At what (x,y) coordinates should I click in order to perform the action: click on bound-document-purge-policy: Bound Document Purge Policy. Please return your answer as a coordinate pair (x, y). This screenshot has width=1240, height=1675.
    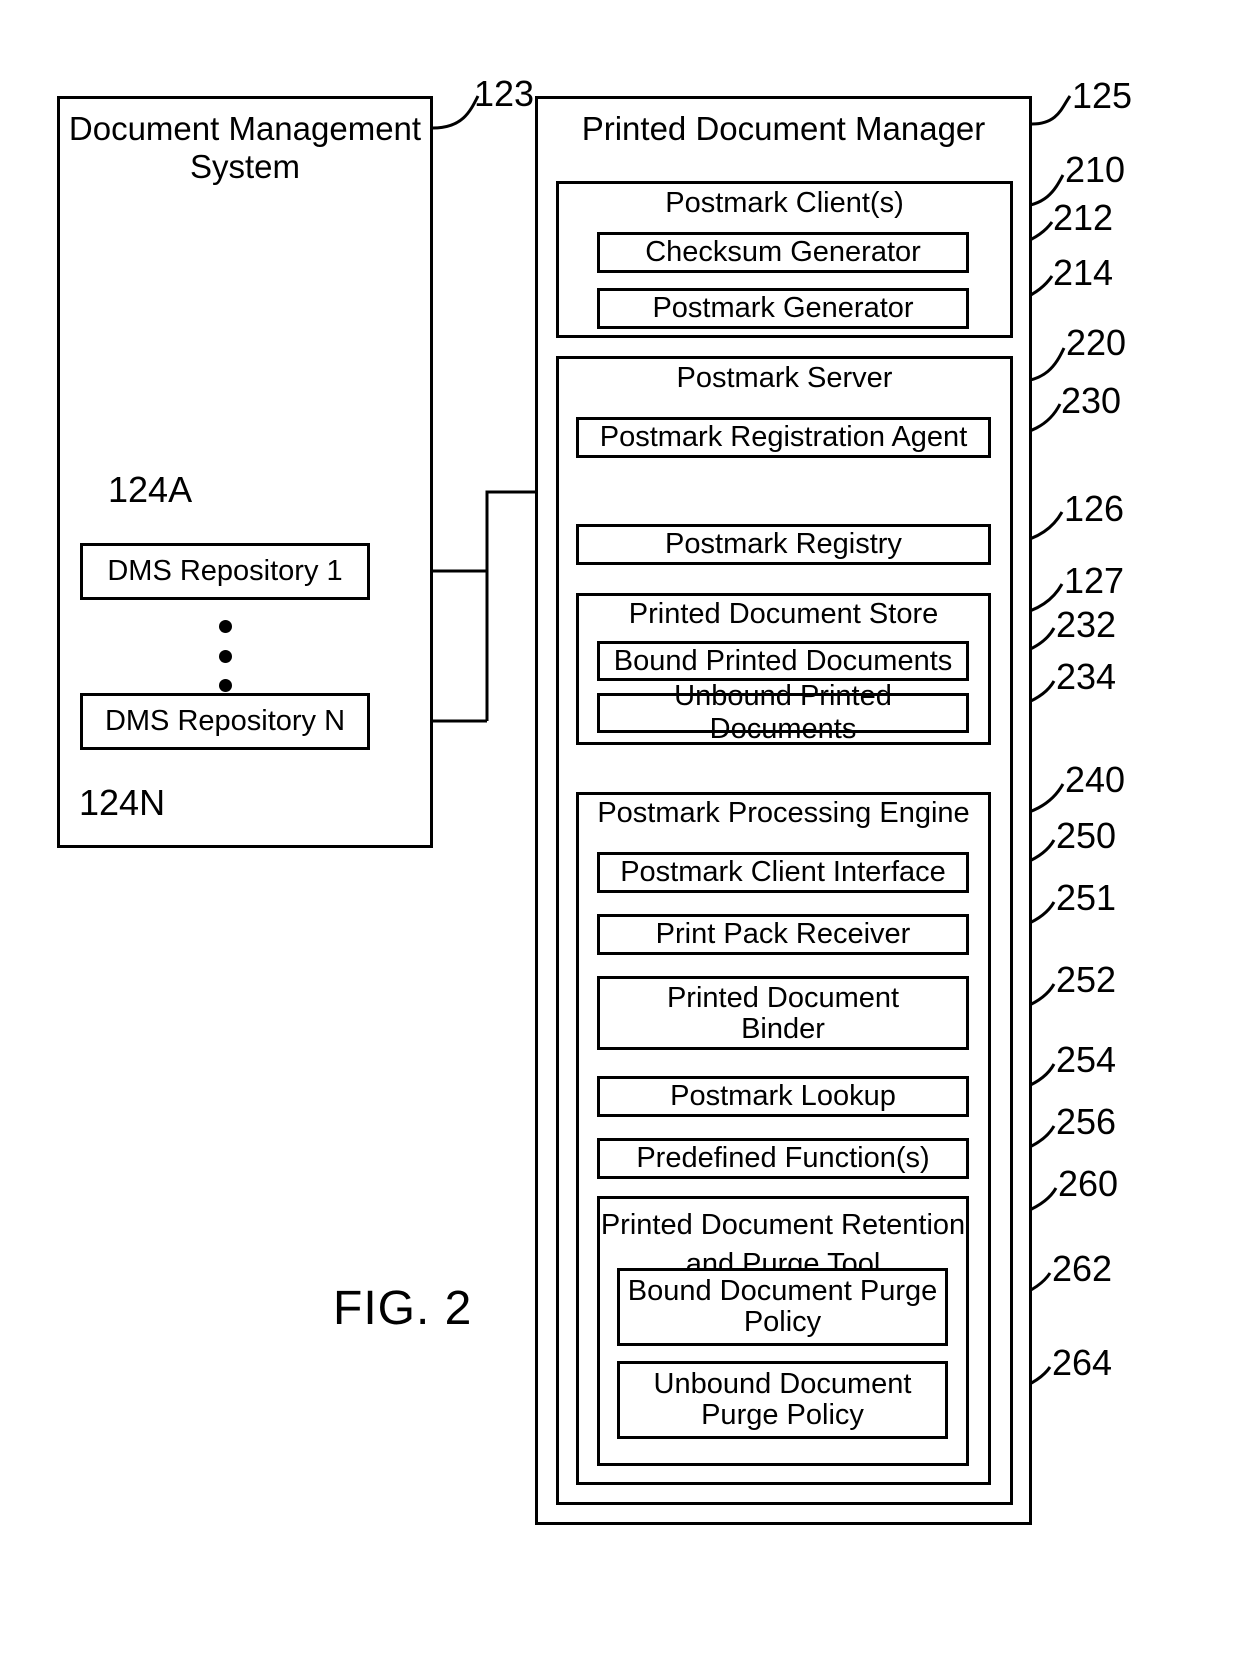
    Looking at the image, I should click on (782, 1307).